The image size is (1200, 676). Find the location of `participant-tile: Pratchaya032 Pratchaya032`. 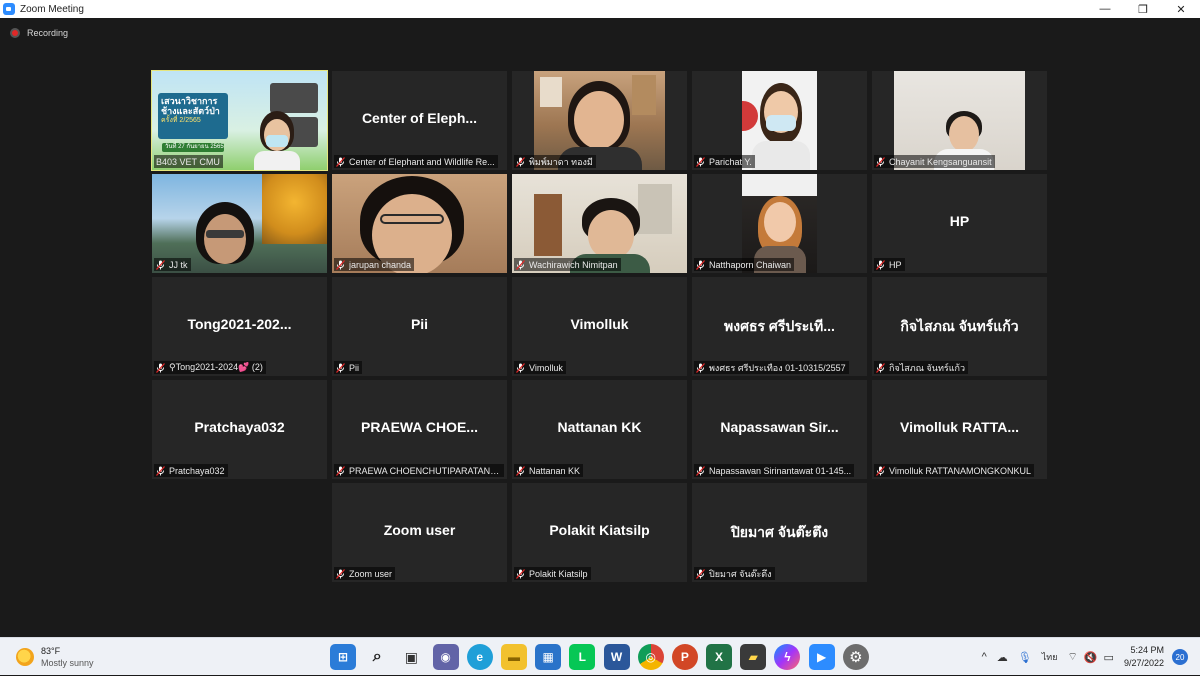

participant-tile: Pratchaya032 Pratchaya032 is located at coordinates (239, 429).